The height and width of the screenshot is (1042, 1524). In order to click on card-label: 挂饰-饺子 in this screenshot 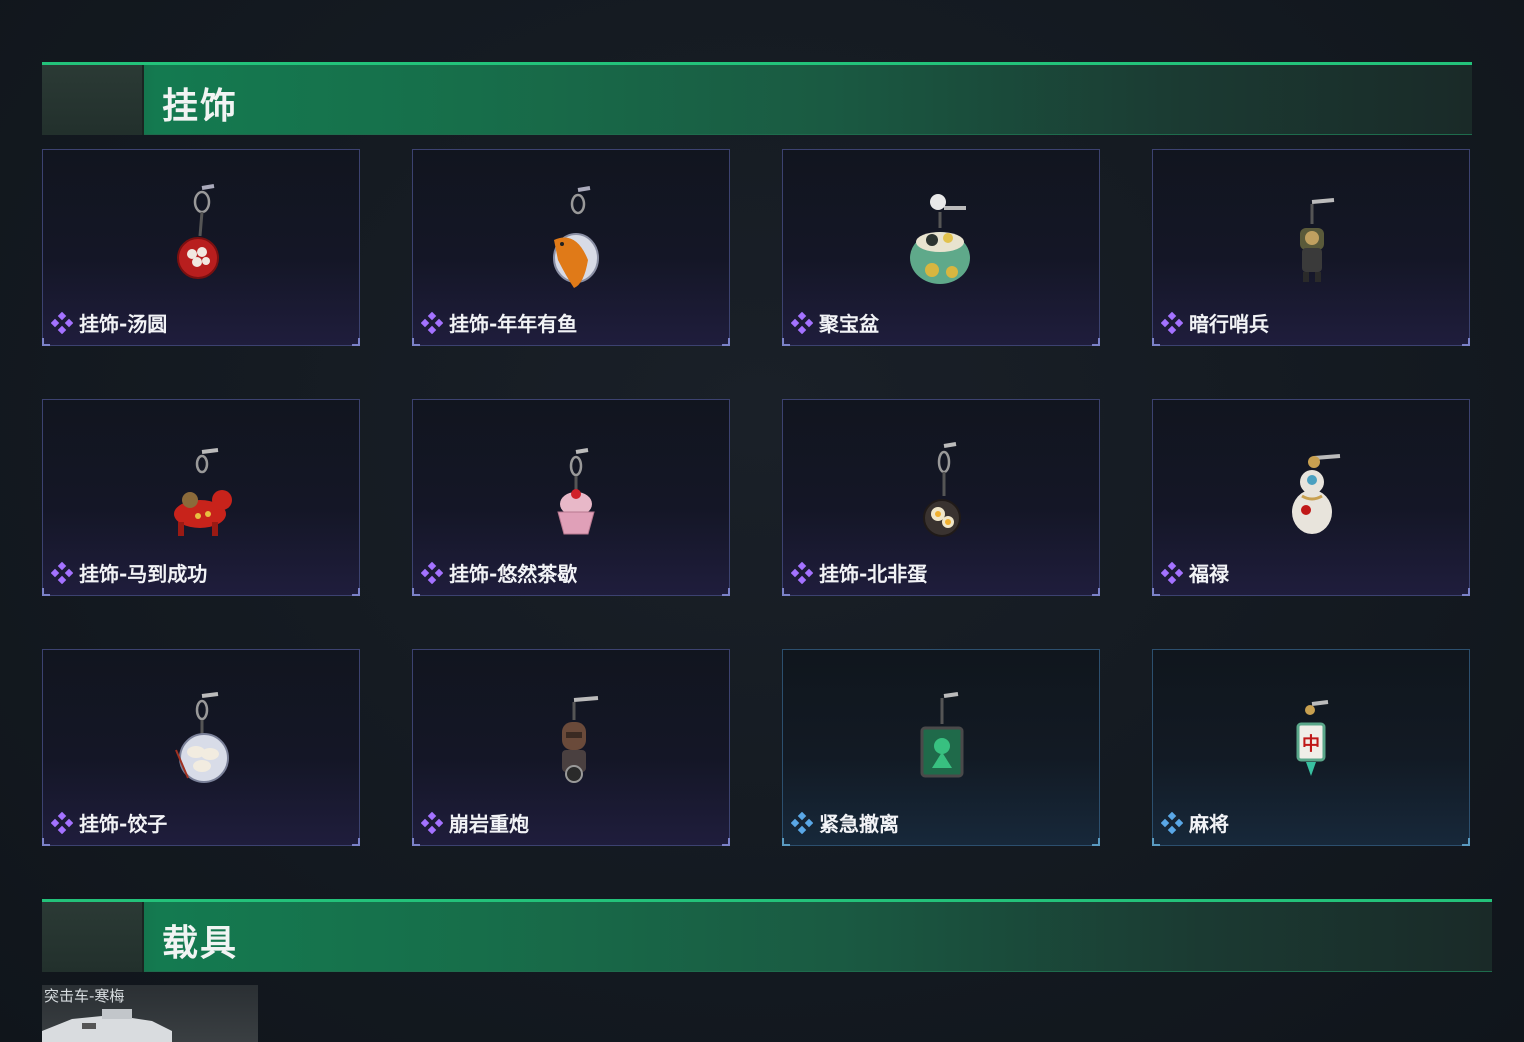, I will do `click(109, 822)`.